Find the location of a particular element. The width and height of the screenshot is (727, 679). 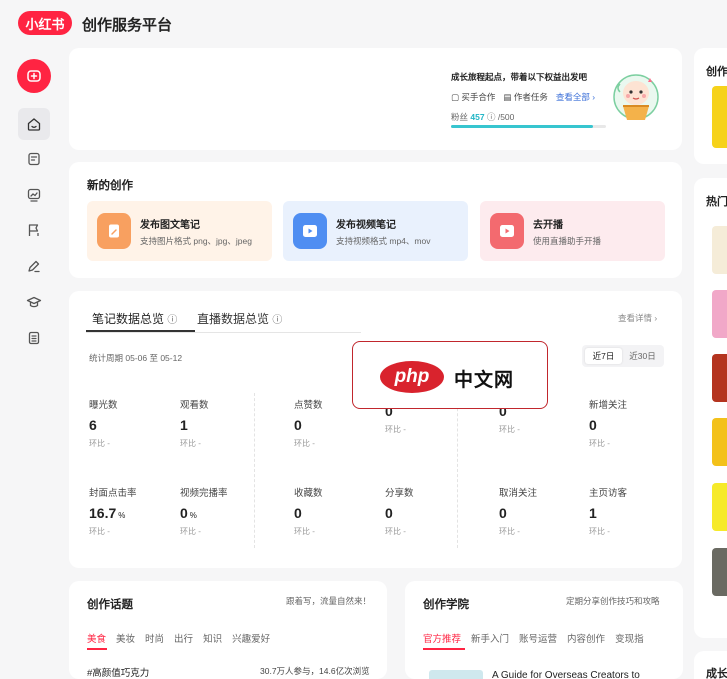

article-title: A Guide for Overseas Creators to is located at coordinates (566, 674).